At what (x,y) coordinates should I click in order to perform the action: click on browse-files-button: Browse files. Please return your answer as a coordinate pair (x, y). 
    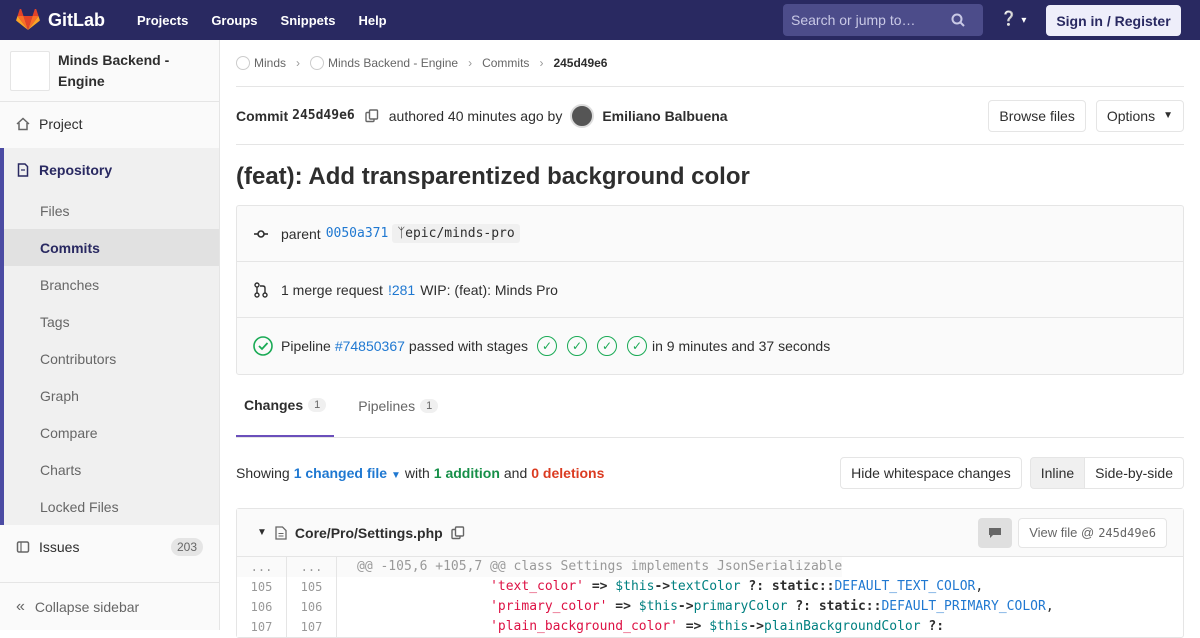
    Looking at the image, I should click on (1037, 115).